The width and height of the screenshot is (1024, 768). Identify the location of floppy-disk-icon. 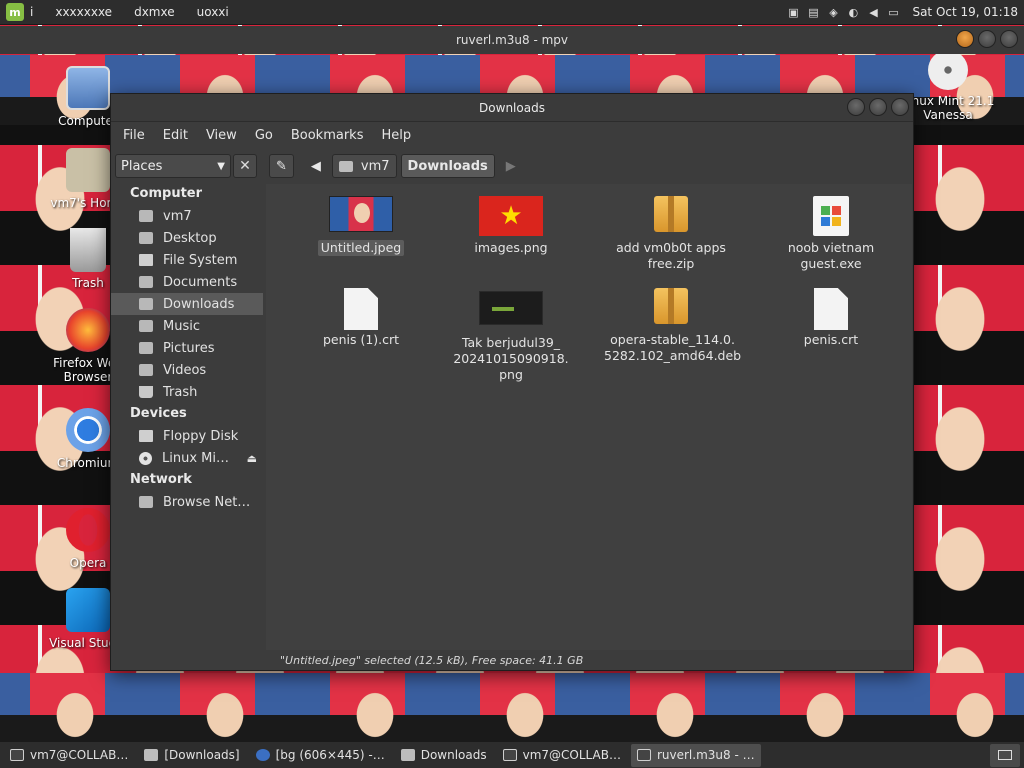
(146, 436).